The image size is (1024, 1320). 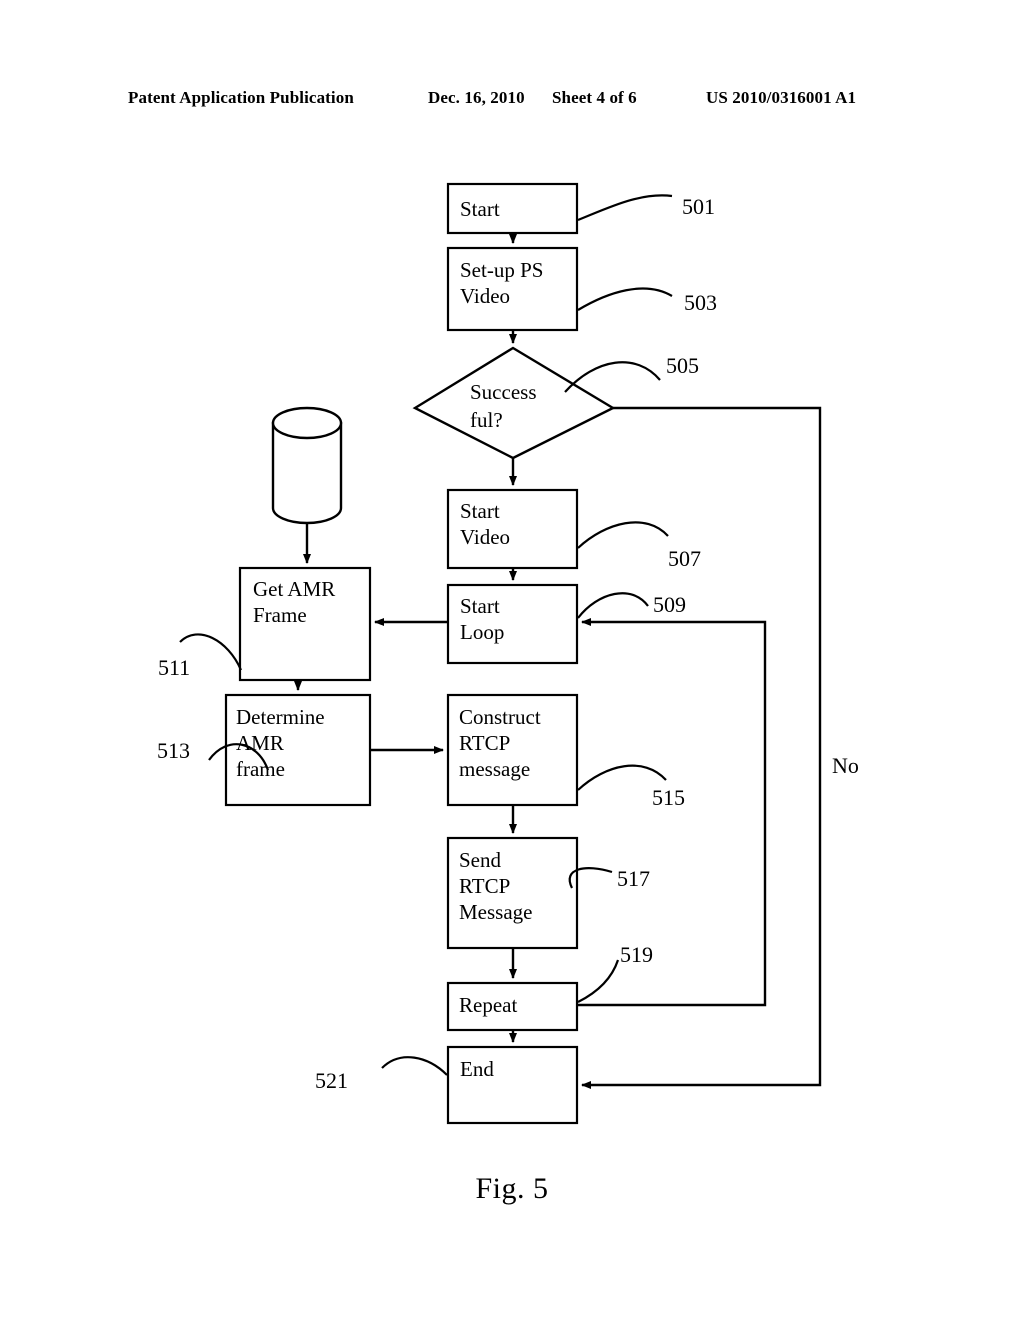 What do you see at coordinates (633, 878) in the screenshot?
I see `ref-number-517: 517` at bounding box center [633, 878].